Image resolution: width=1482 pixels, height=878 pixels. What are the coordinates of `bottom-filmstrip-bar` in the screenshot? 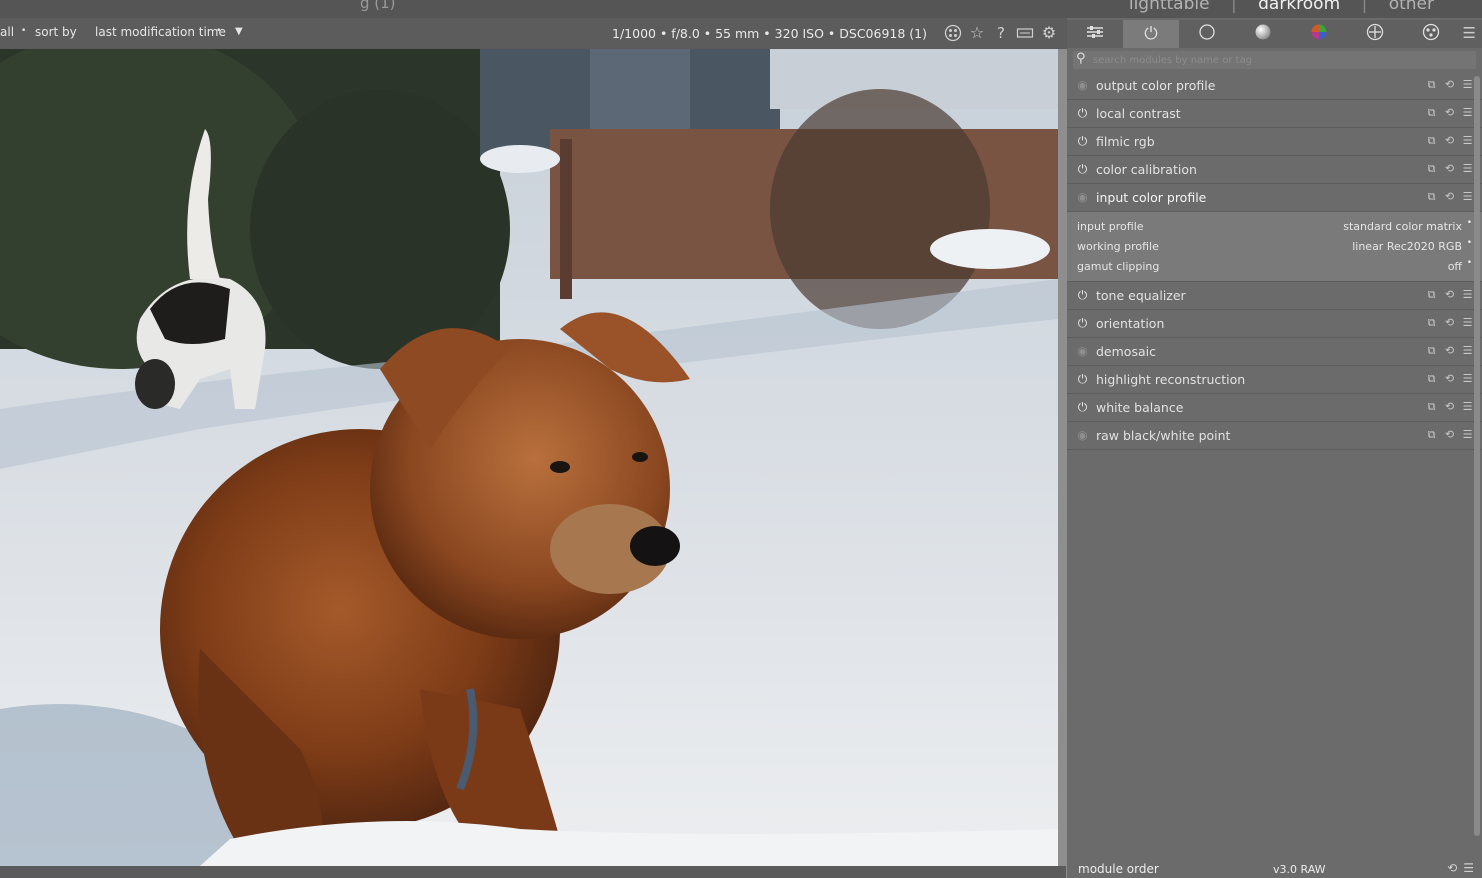 It's located at (533, 872).